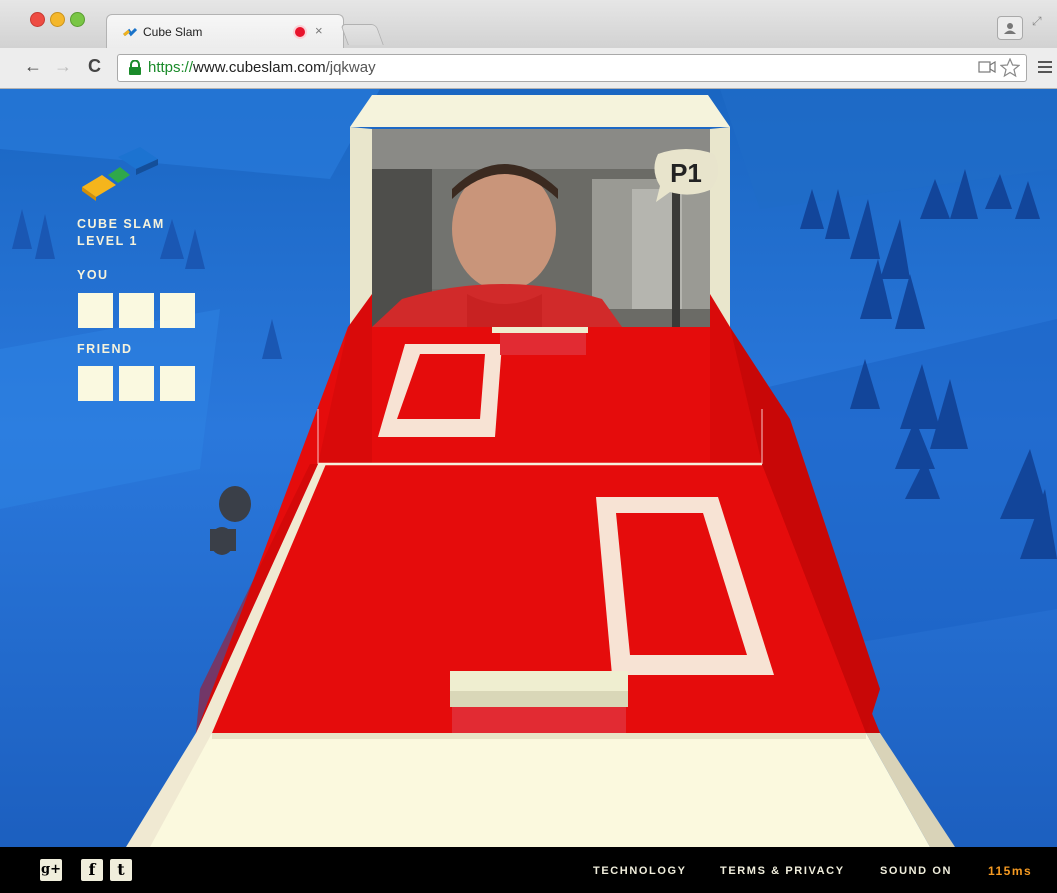 Image resolution: width=1057 pixels, height=893 pixels. I want to click on profile-button, so click(1010, 28).